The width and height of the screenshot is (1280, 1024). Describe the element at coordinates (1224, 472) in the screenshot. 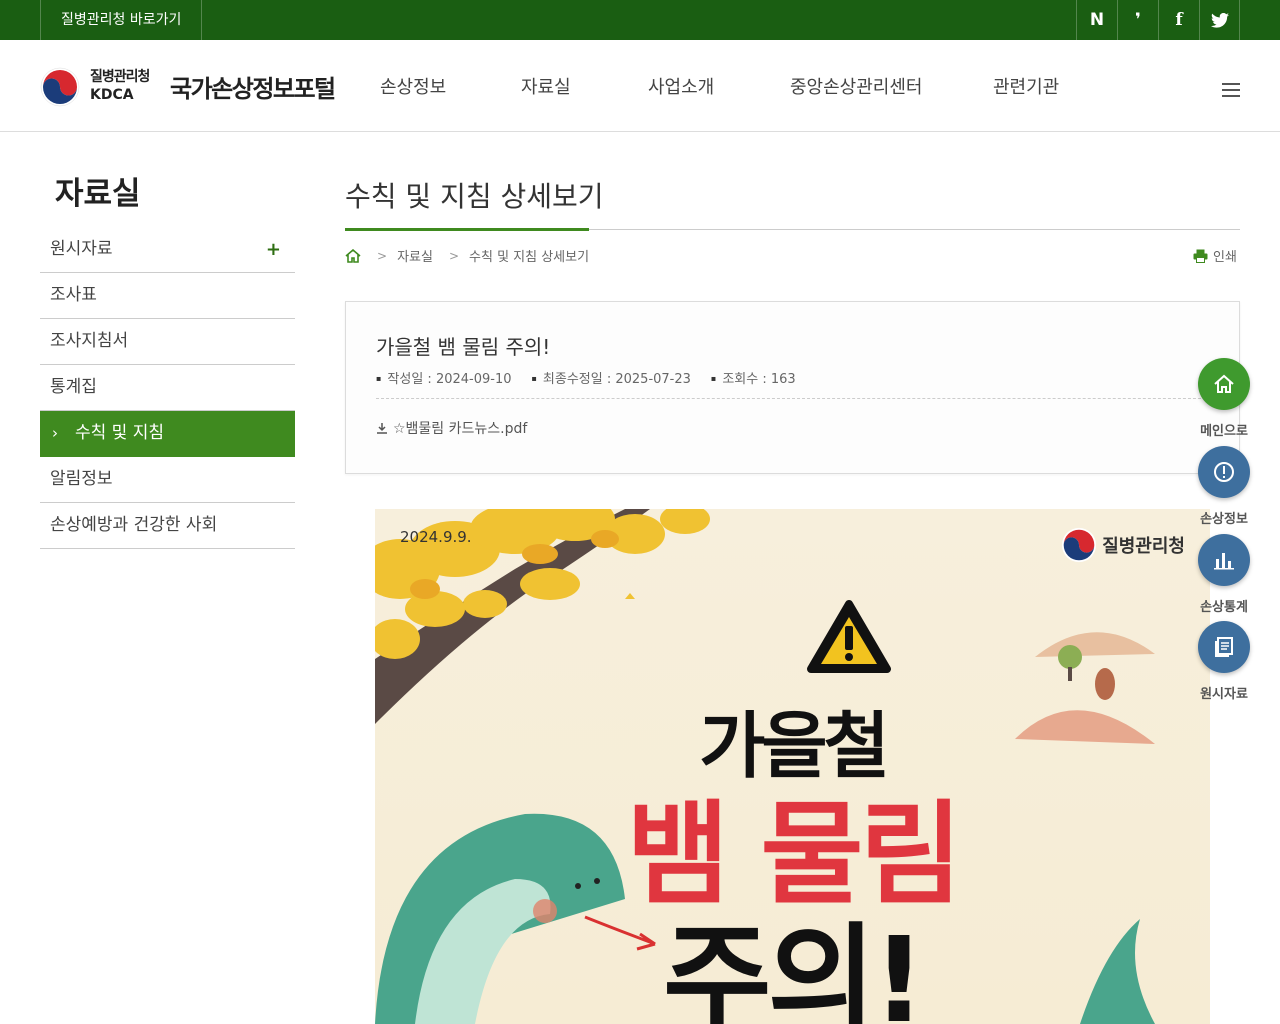

I see `alert-icon` at that location.